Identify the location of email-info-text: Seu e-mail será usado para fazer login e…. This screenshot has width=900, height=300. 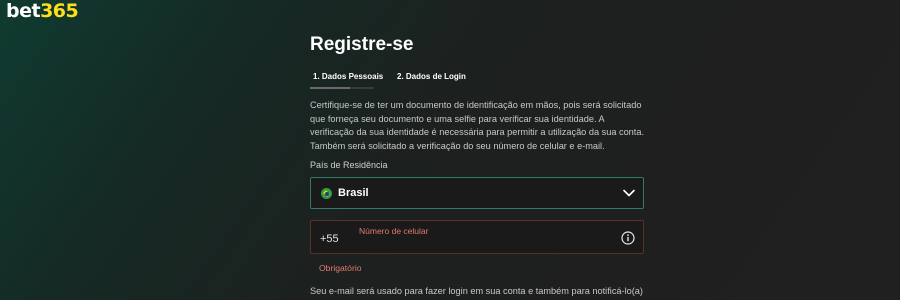
(476, 293).